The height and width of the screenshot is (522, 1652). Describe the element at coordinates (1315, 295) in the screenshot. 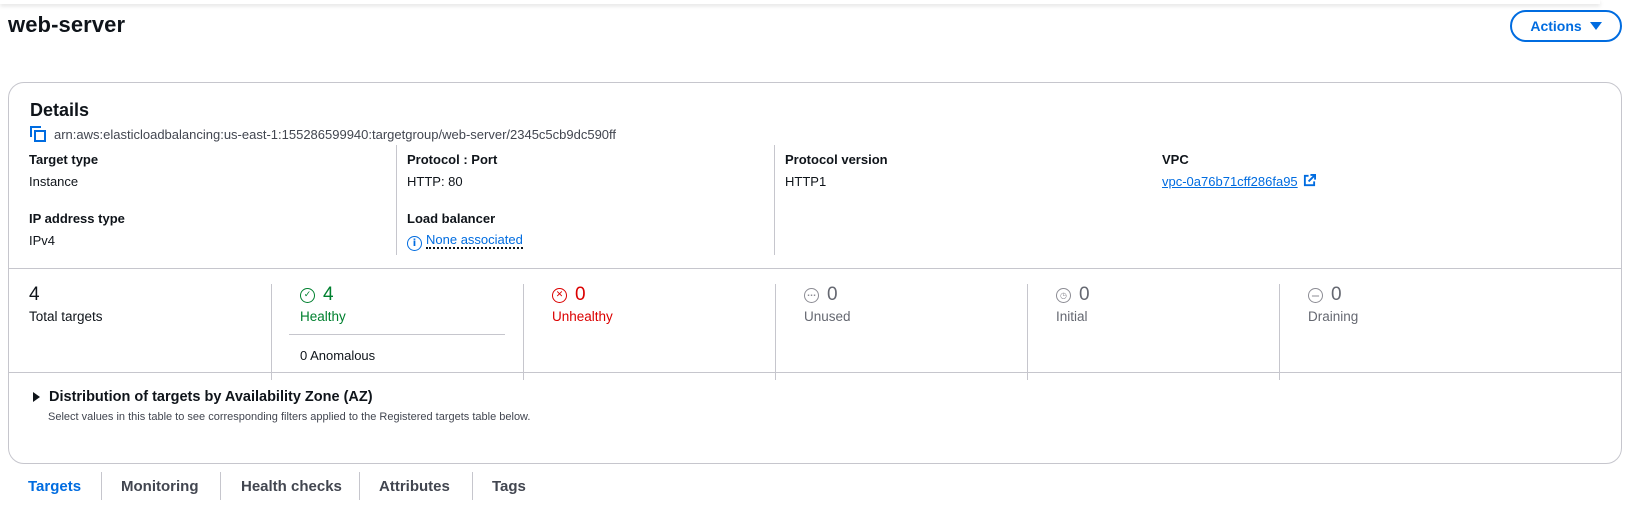

I see `minus-circle-icon: —` at that location.